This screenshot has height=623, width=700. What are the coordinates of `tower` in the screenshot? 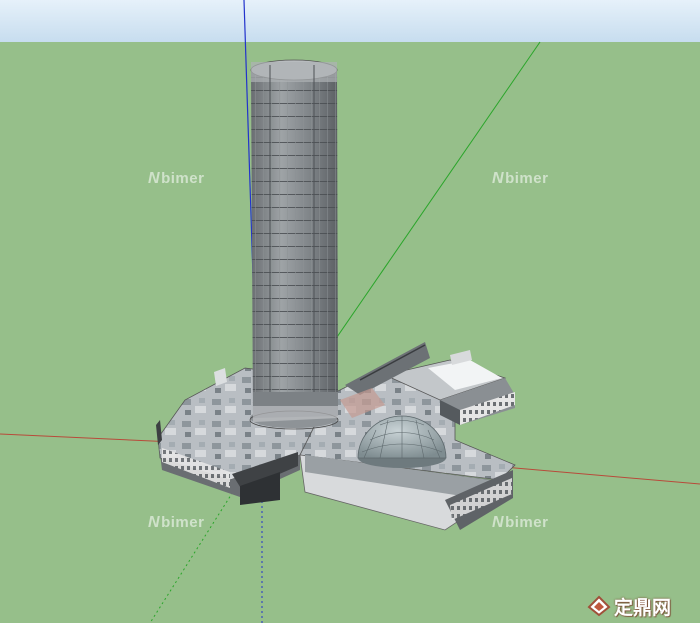 It's located at (294, 244).